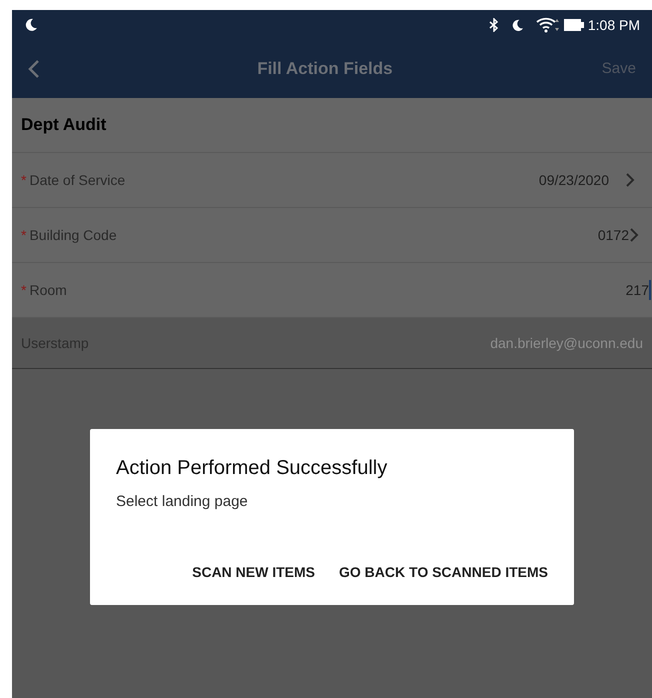 The height and width of the screenshot is (698, 652). What do you see at coordinates (493, 25) in the screenshot?
I see `bluetooth-icon` at bounding box center [493, 25].